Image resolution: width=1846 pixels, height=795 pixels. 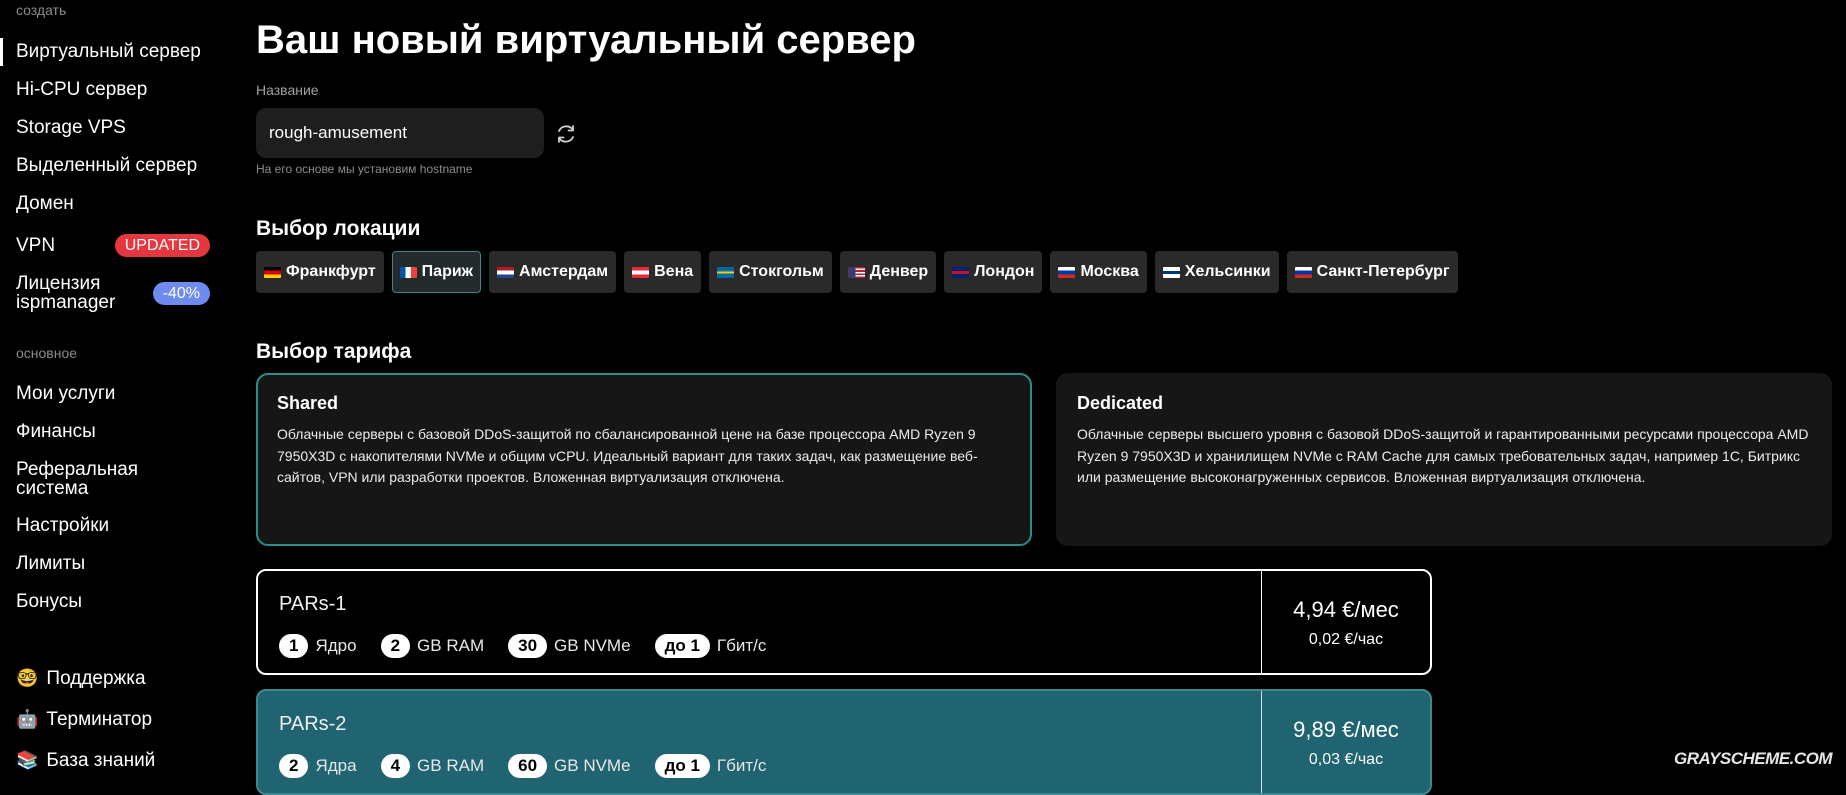 I want to click on server-name-input, so click(x=400, y=133).